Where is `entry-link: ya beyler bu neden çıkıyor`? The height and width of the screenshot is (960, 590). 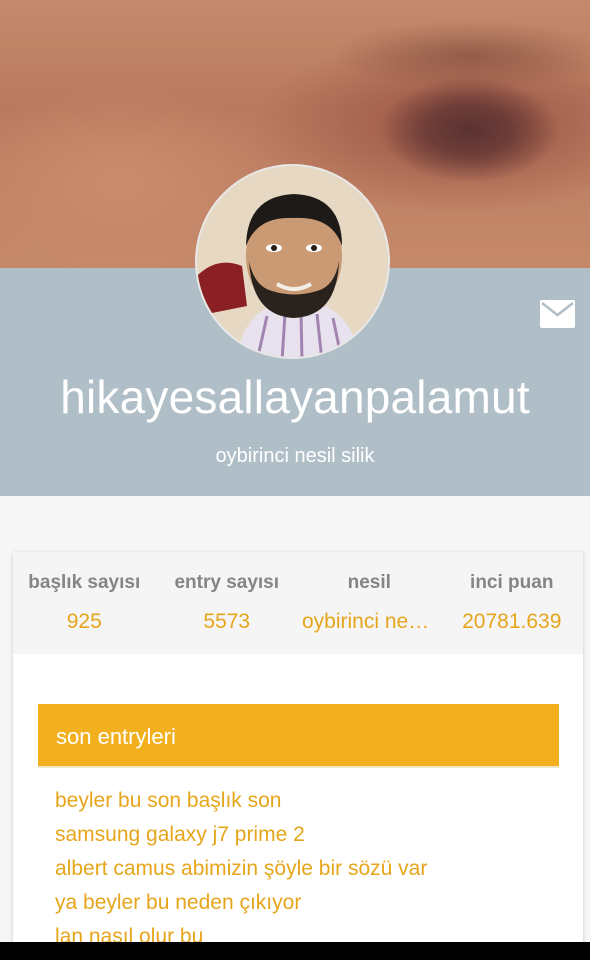 entry-link: ya beyler bu neden çıkıyor is located at coordinates (307, 903).